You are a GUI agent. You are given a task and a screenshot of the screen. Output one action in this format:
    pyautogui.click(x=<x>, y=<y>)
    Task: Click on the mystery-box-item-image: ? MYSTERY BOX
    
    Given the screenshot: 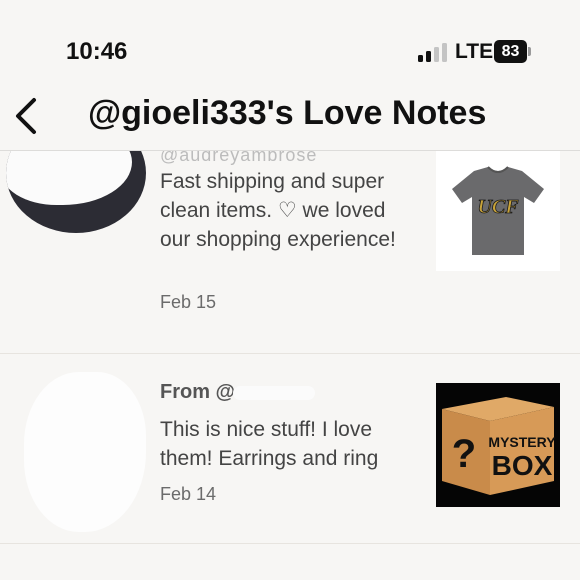 What is the action you would take?
    pyautogui.click(x=498, y=445)
    